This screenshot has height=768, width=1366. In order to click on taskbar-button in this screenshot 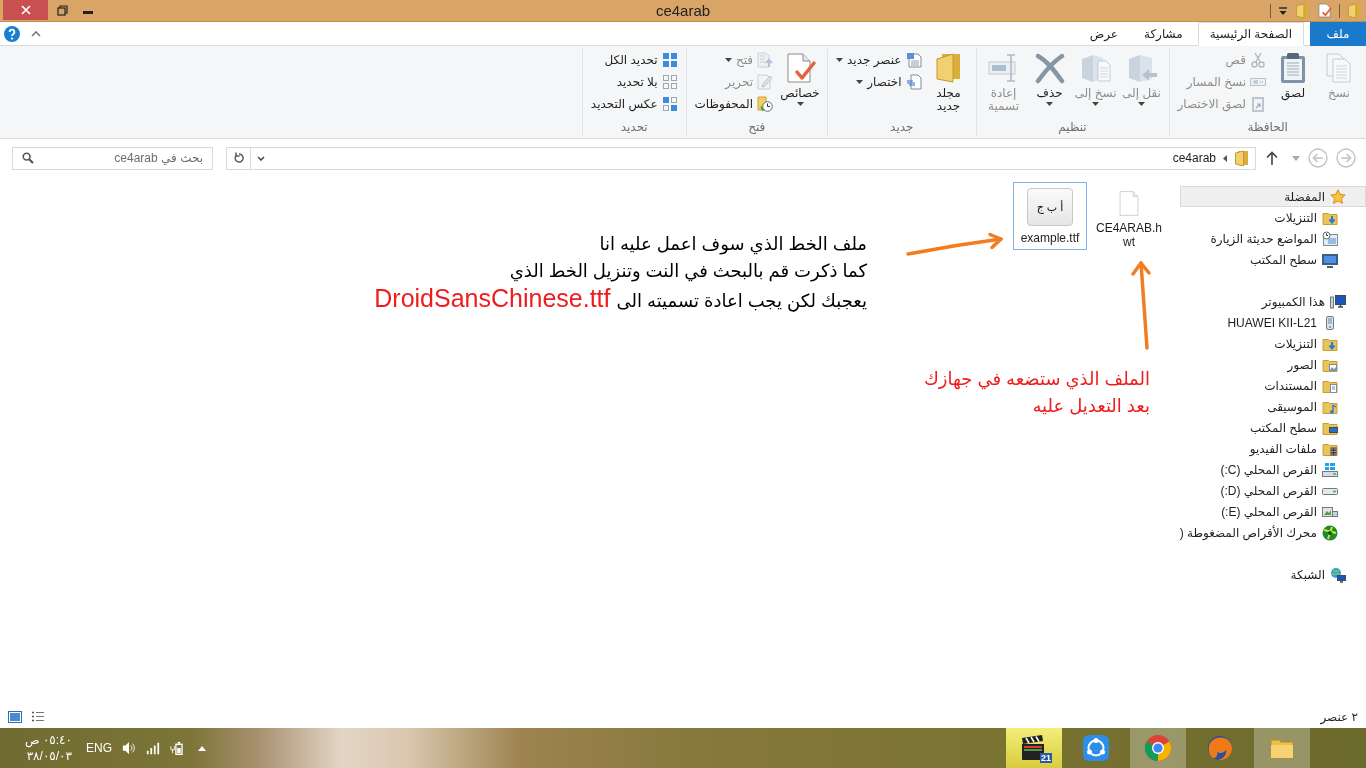, I will do `click(1158, 748)`.